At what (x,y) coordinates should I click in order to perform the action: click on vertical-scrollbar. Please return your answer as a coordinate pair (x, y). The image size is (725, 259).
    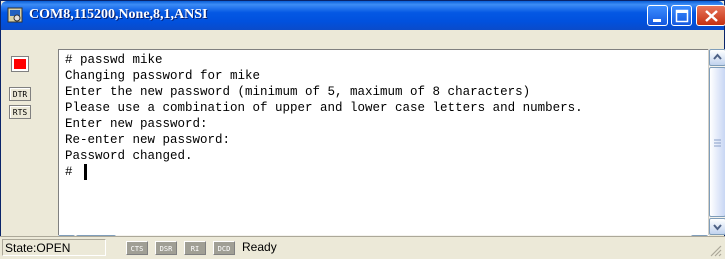
    Looking at the image, I should click on (716, 142).